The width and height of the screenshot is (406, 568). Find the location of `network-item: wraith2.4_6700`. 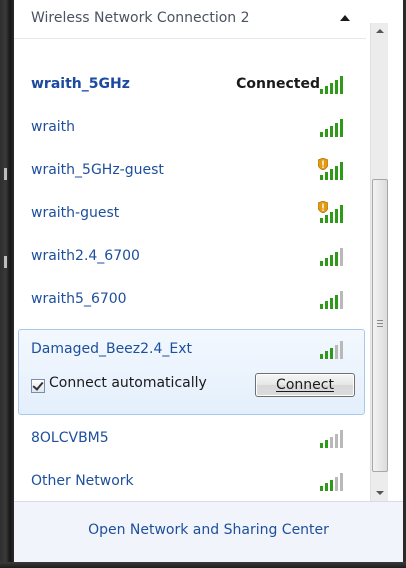

network-item: wraith2.4_6700 is located at coordinates (190, 257).